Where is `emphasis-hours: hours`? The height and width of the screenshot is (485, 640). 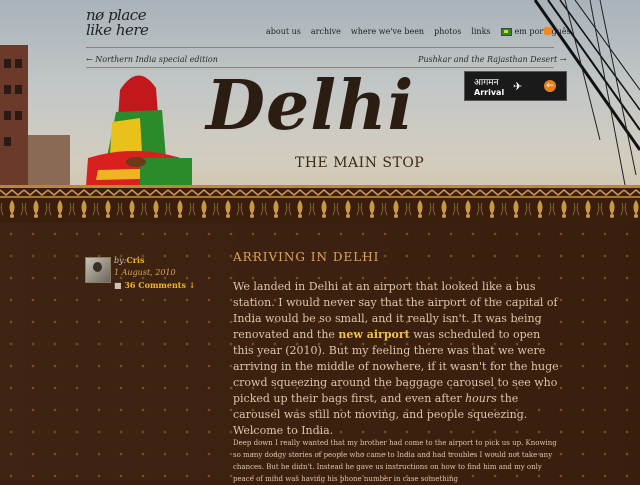 emphasis-hours: hours is located at coordinates (481, 398).